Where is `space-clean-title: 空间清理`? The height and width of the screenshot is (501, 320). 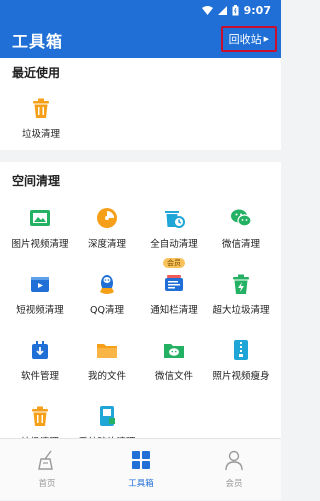 space-clean-title: 空间清理 is located at coordinates (36, 181).